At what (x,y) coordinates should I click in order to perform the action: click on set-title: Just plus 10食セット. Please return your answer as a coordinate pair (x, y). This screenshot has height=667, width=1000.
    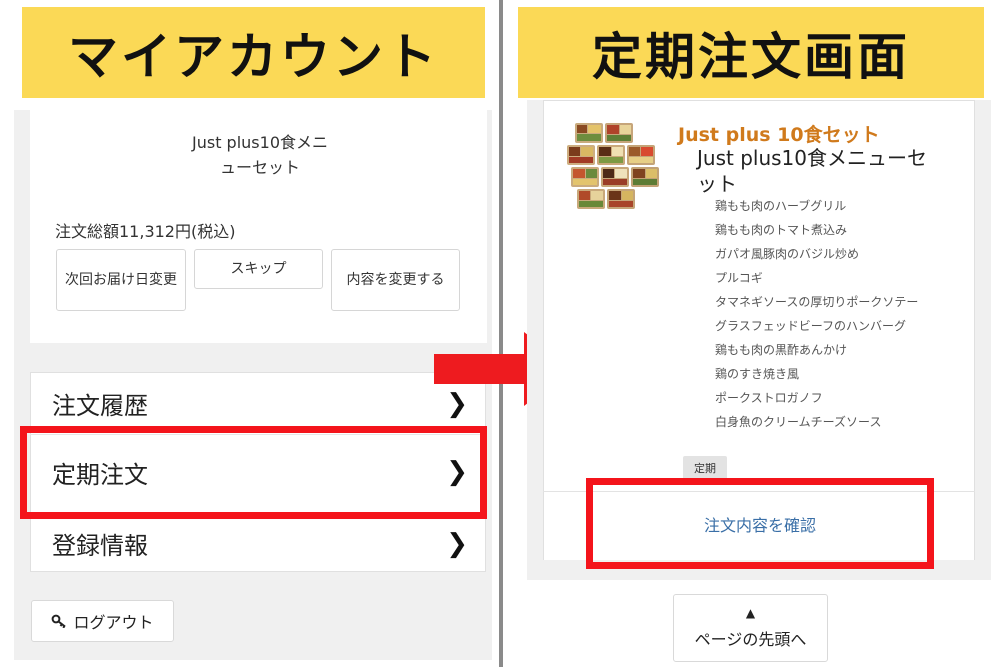
    Looking at the image, I should click on (779, 135).